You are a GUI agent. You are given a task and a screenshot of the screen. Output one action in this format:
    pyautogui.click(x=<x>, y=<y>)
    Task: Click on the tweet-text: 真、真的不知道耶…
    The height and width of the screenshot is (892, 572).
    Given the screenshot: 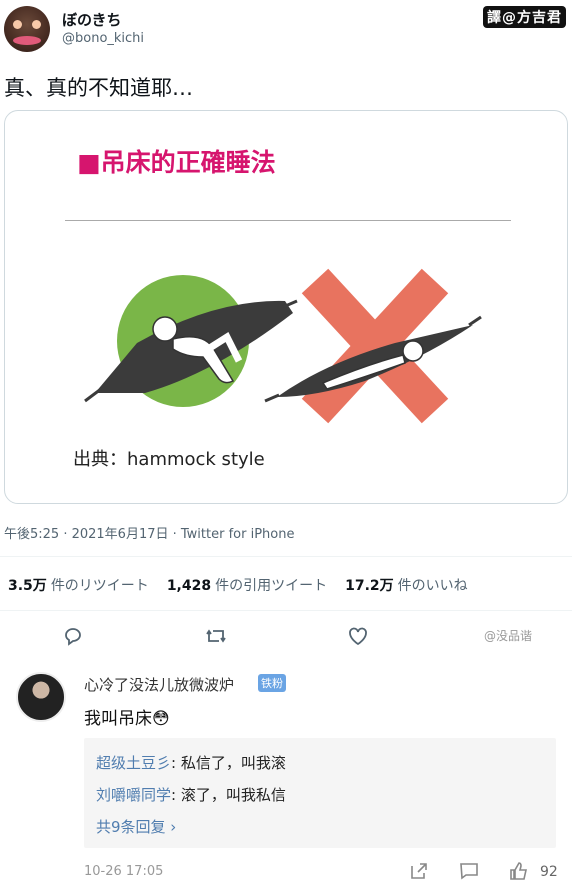 What is the action you would take?
    pyautogui.click(x=98, y=88)
    